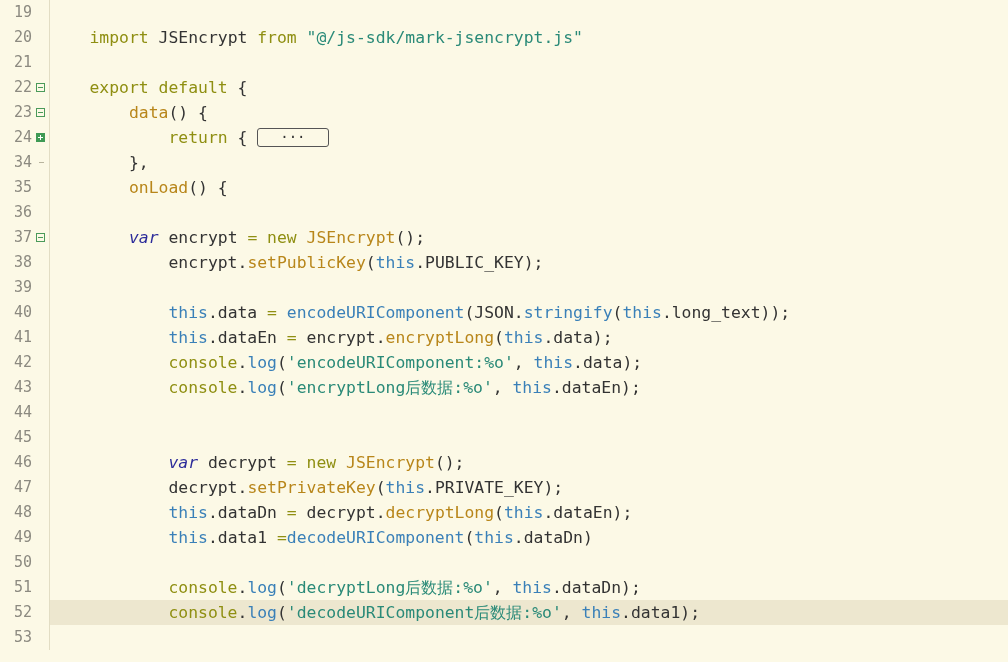  What do you see at coordinates (242, 513) in the screenshot?
I see `code-token: .dataDn` at bounding box center [242, 513].